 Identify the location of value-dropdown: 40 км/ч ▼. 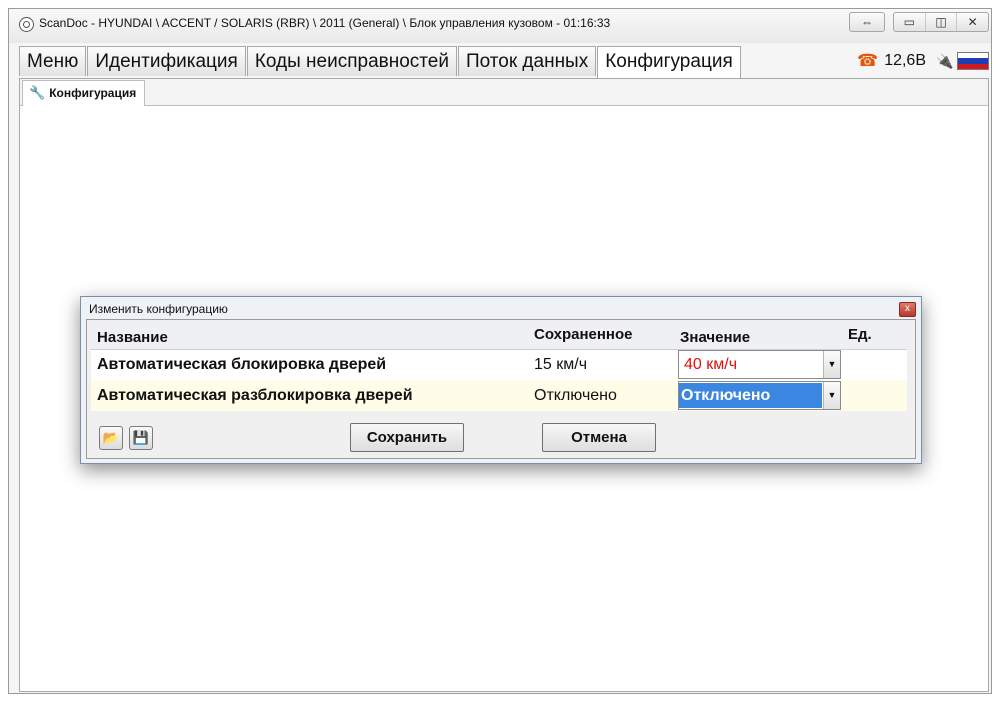
(759, 364).